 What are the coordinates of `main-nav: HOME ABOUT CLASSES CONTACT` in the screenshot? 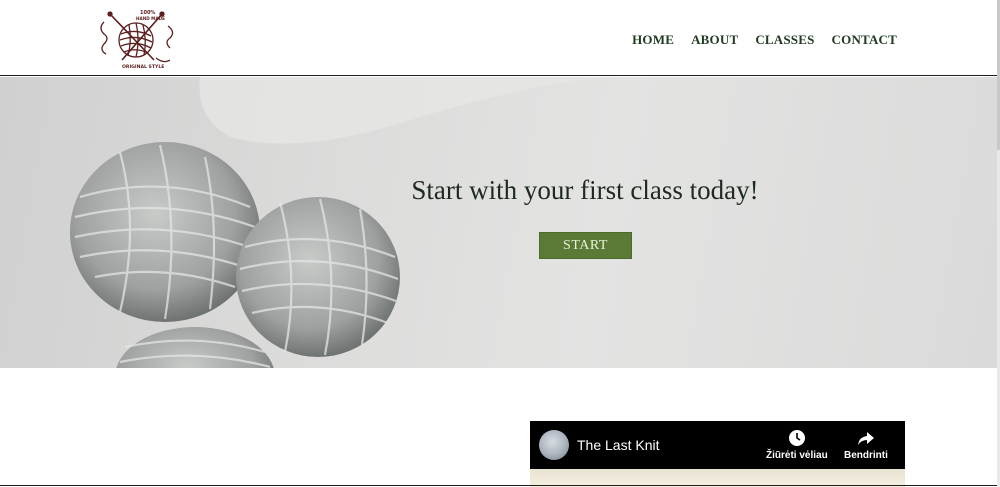 It's located at (764, 40).